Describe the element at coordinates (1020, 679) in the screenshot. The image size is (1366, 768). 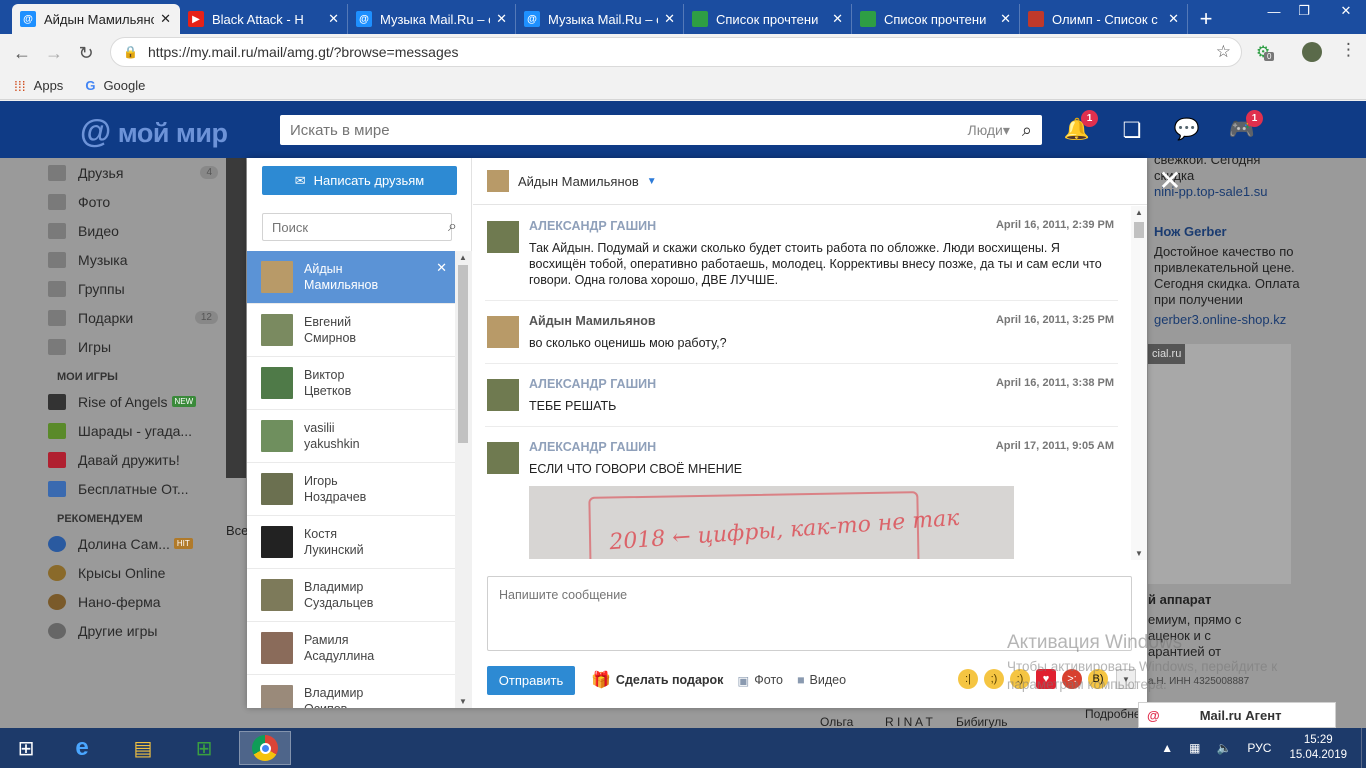
I see `emoji-smile-icon: :)` at that location.